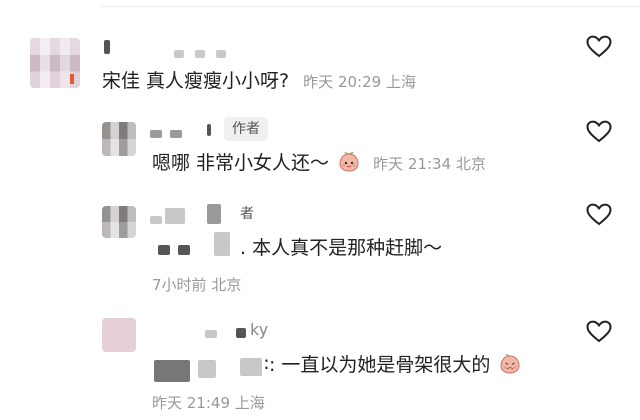  I want to click on comment-text: 嗯哪 非常小女人还～, so click(241, 163).